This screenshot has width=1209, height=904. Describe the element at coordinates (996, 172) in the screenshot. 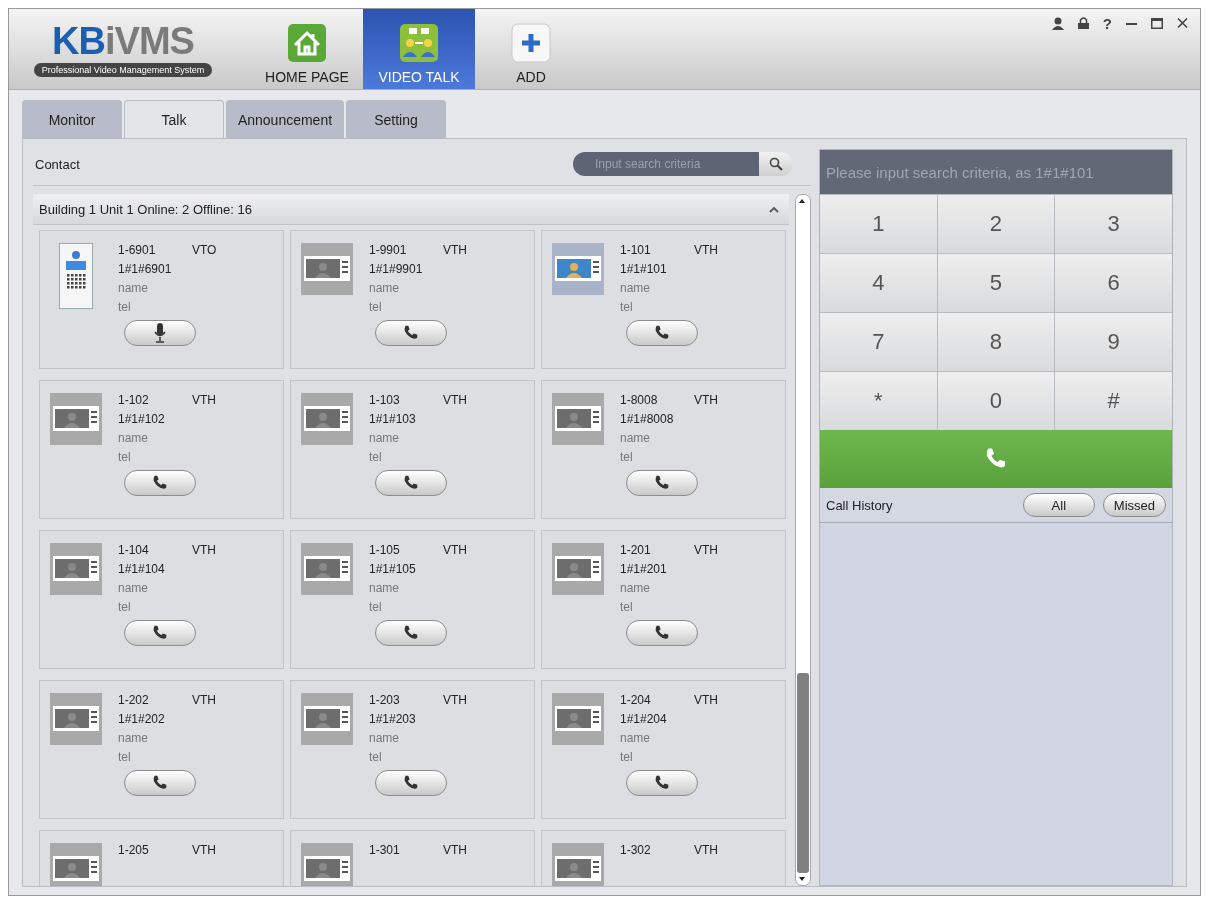

I see `dial-search-field: Please input search criteria, as 1#1#101` at that location.